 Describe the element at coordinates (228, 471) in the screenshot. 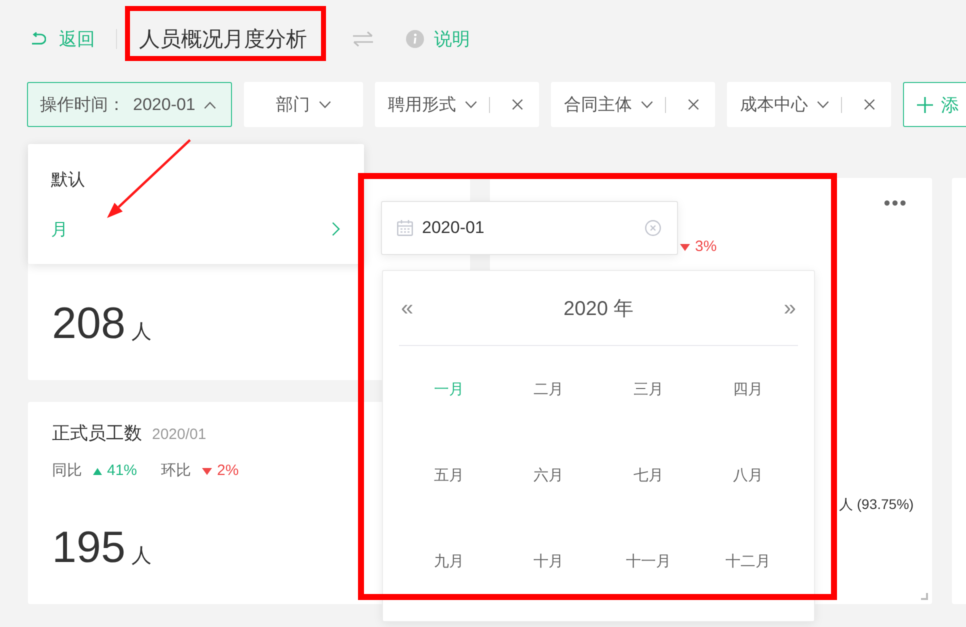

I see `comparison-value: 2%` at that location.